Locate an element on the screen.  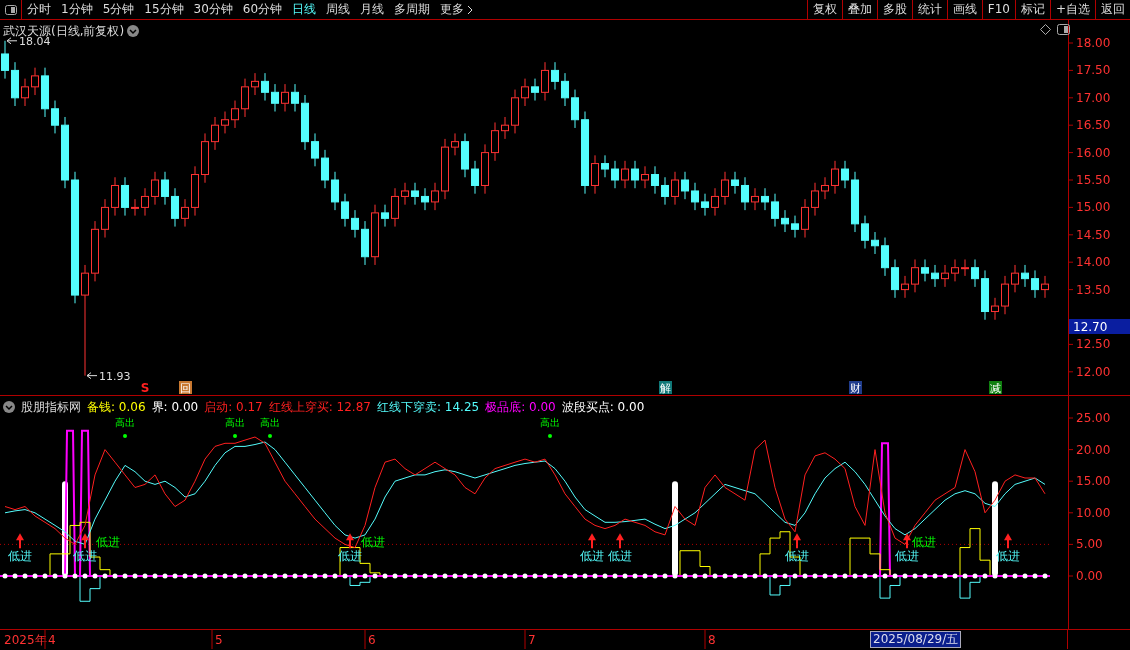
current-price-tag: 12.70 is located at coordinates (1099, 326).